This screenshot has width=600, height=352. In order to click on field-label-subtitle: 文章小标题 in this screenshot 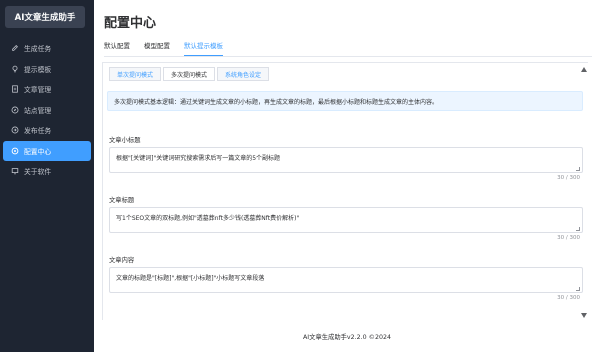, I will do `click(125, 140)`.